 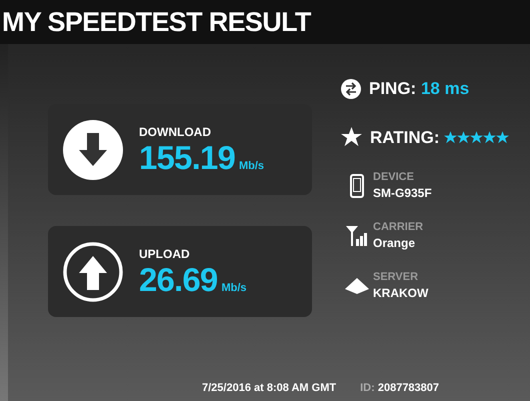 What do you see at coordinates (405, 137) in the screenshot?
I see `rating-label: RATING:` at bounding box center [405, 137].